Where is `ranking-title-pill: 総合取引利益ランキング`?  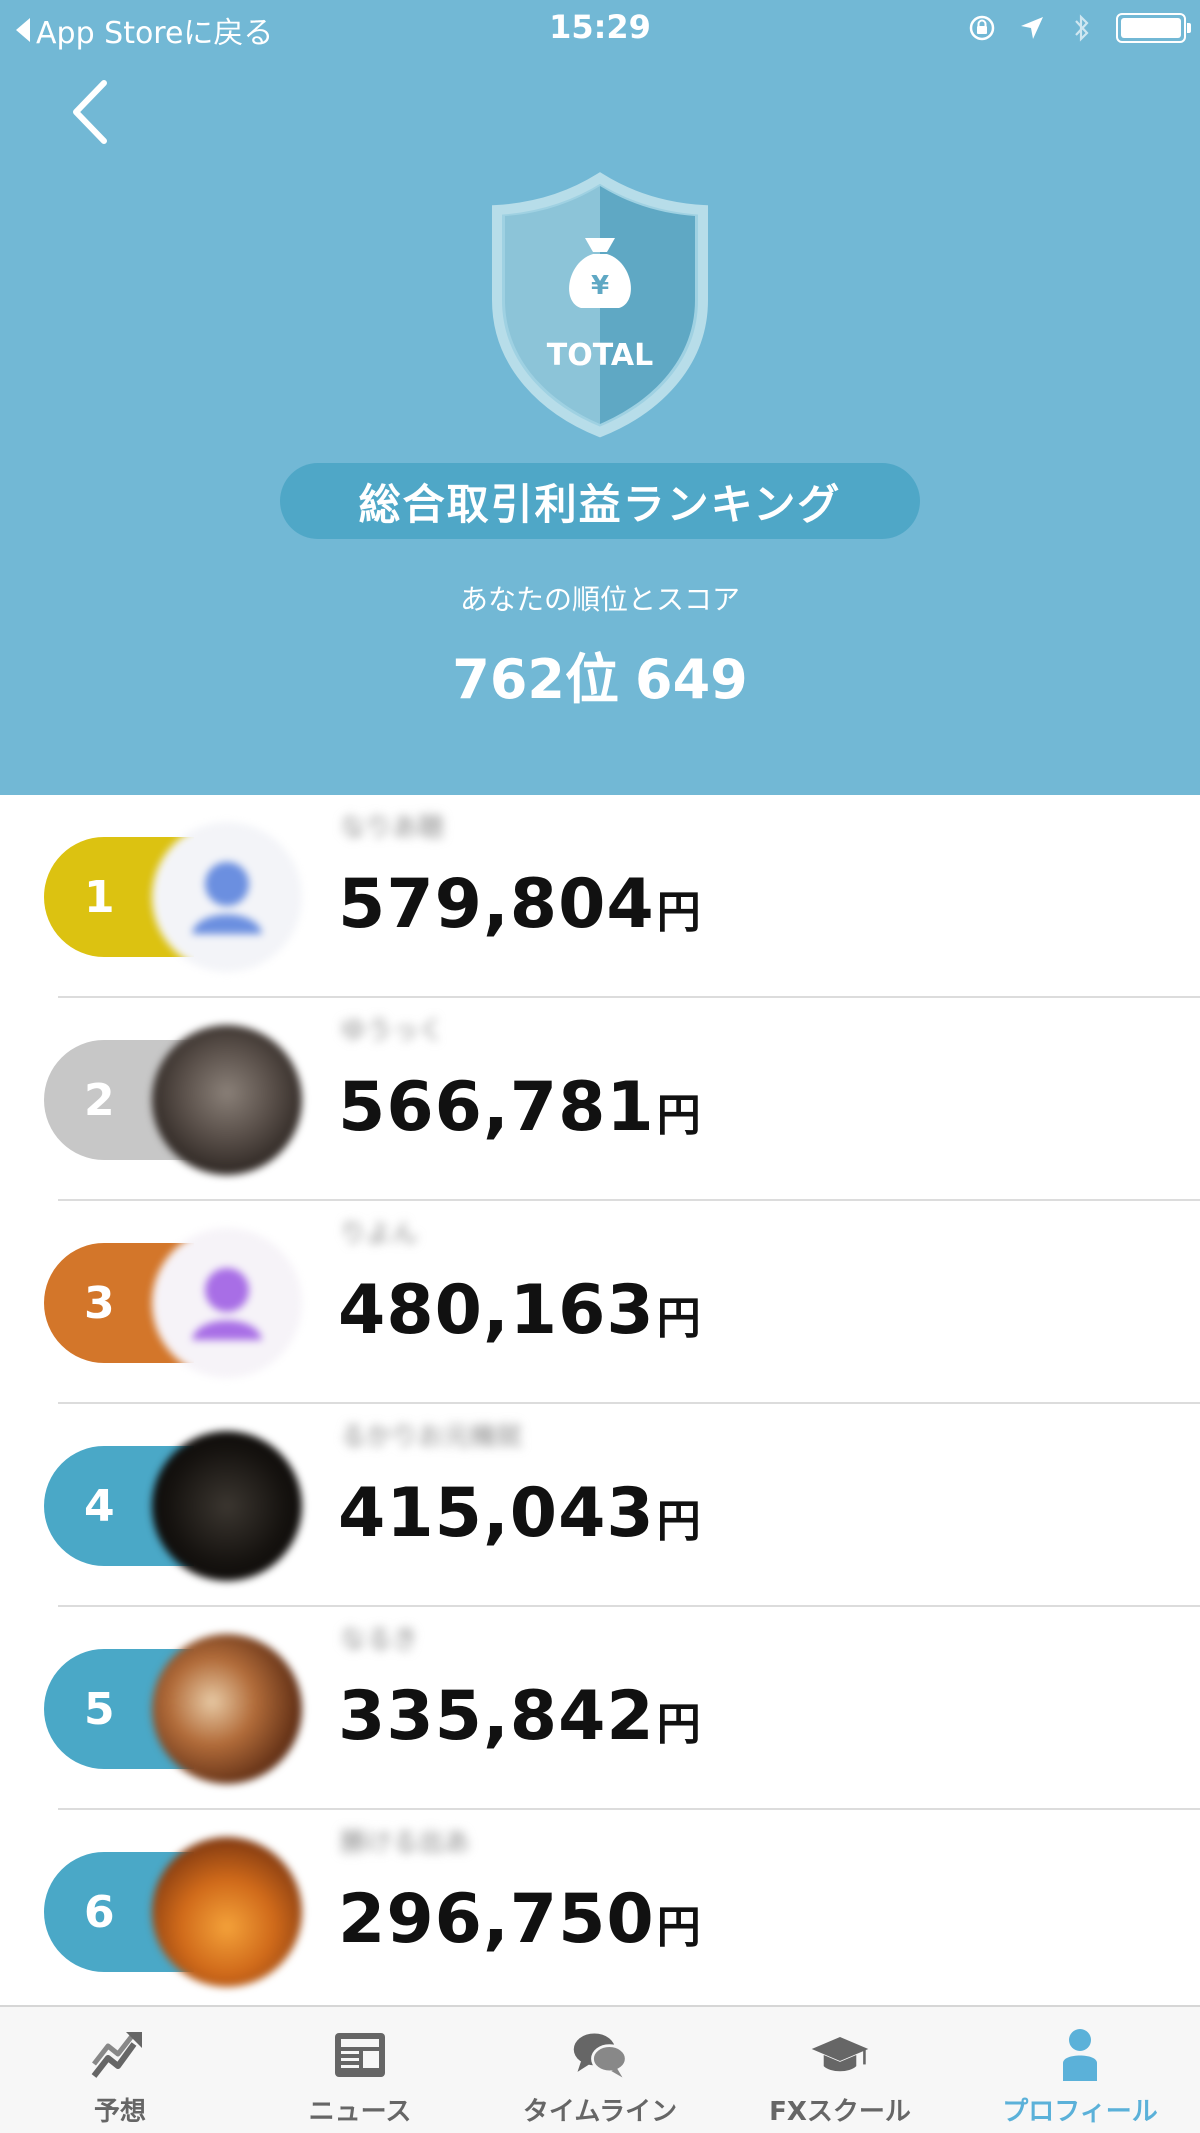 ranking-title-pill: 総合取引利益ランキング is located at coordinates (600, 501).